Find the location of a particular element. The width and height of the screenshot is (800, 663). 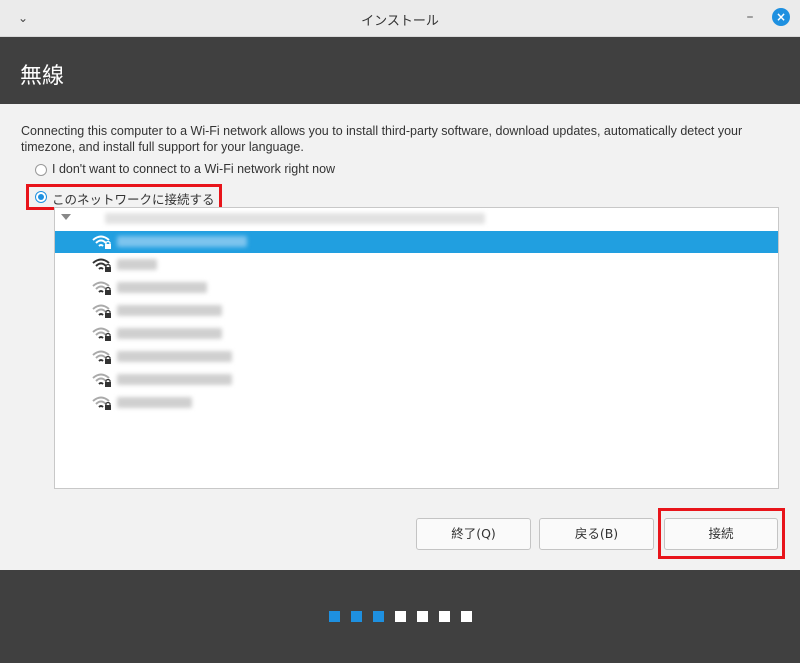

expander-arrow-icon is located at coordinates (66, 217).